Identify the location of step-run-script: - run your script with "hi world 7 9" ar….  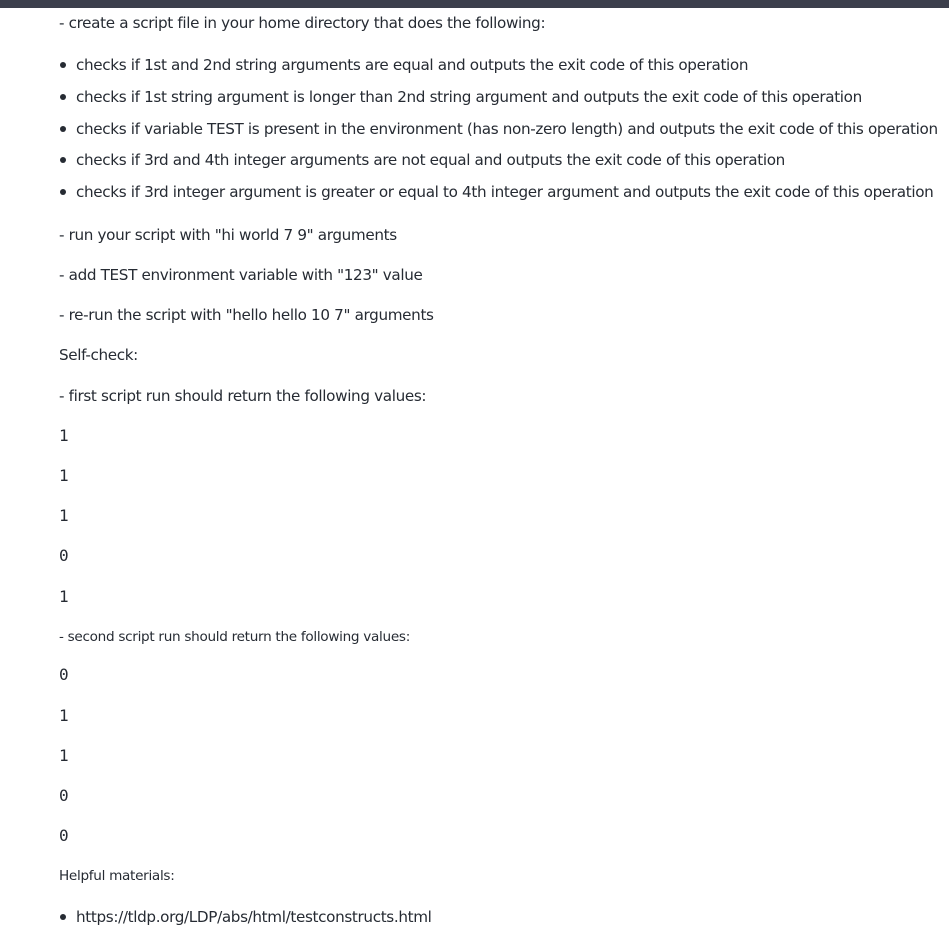
(228, 235).